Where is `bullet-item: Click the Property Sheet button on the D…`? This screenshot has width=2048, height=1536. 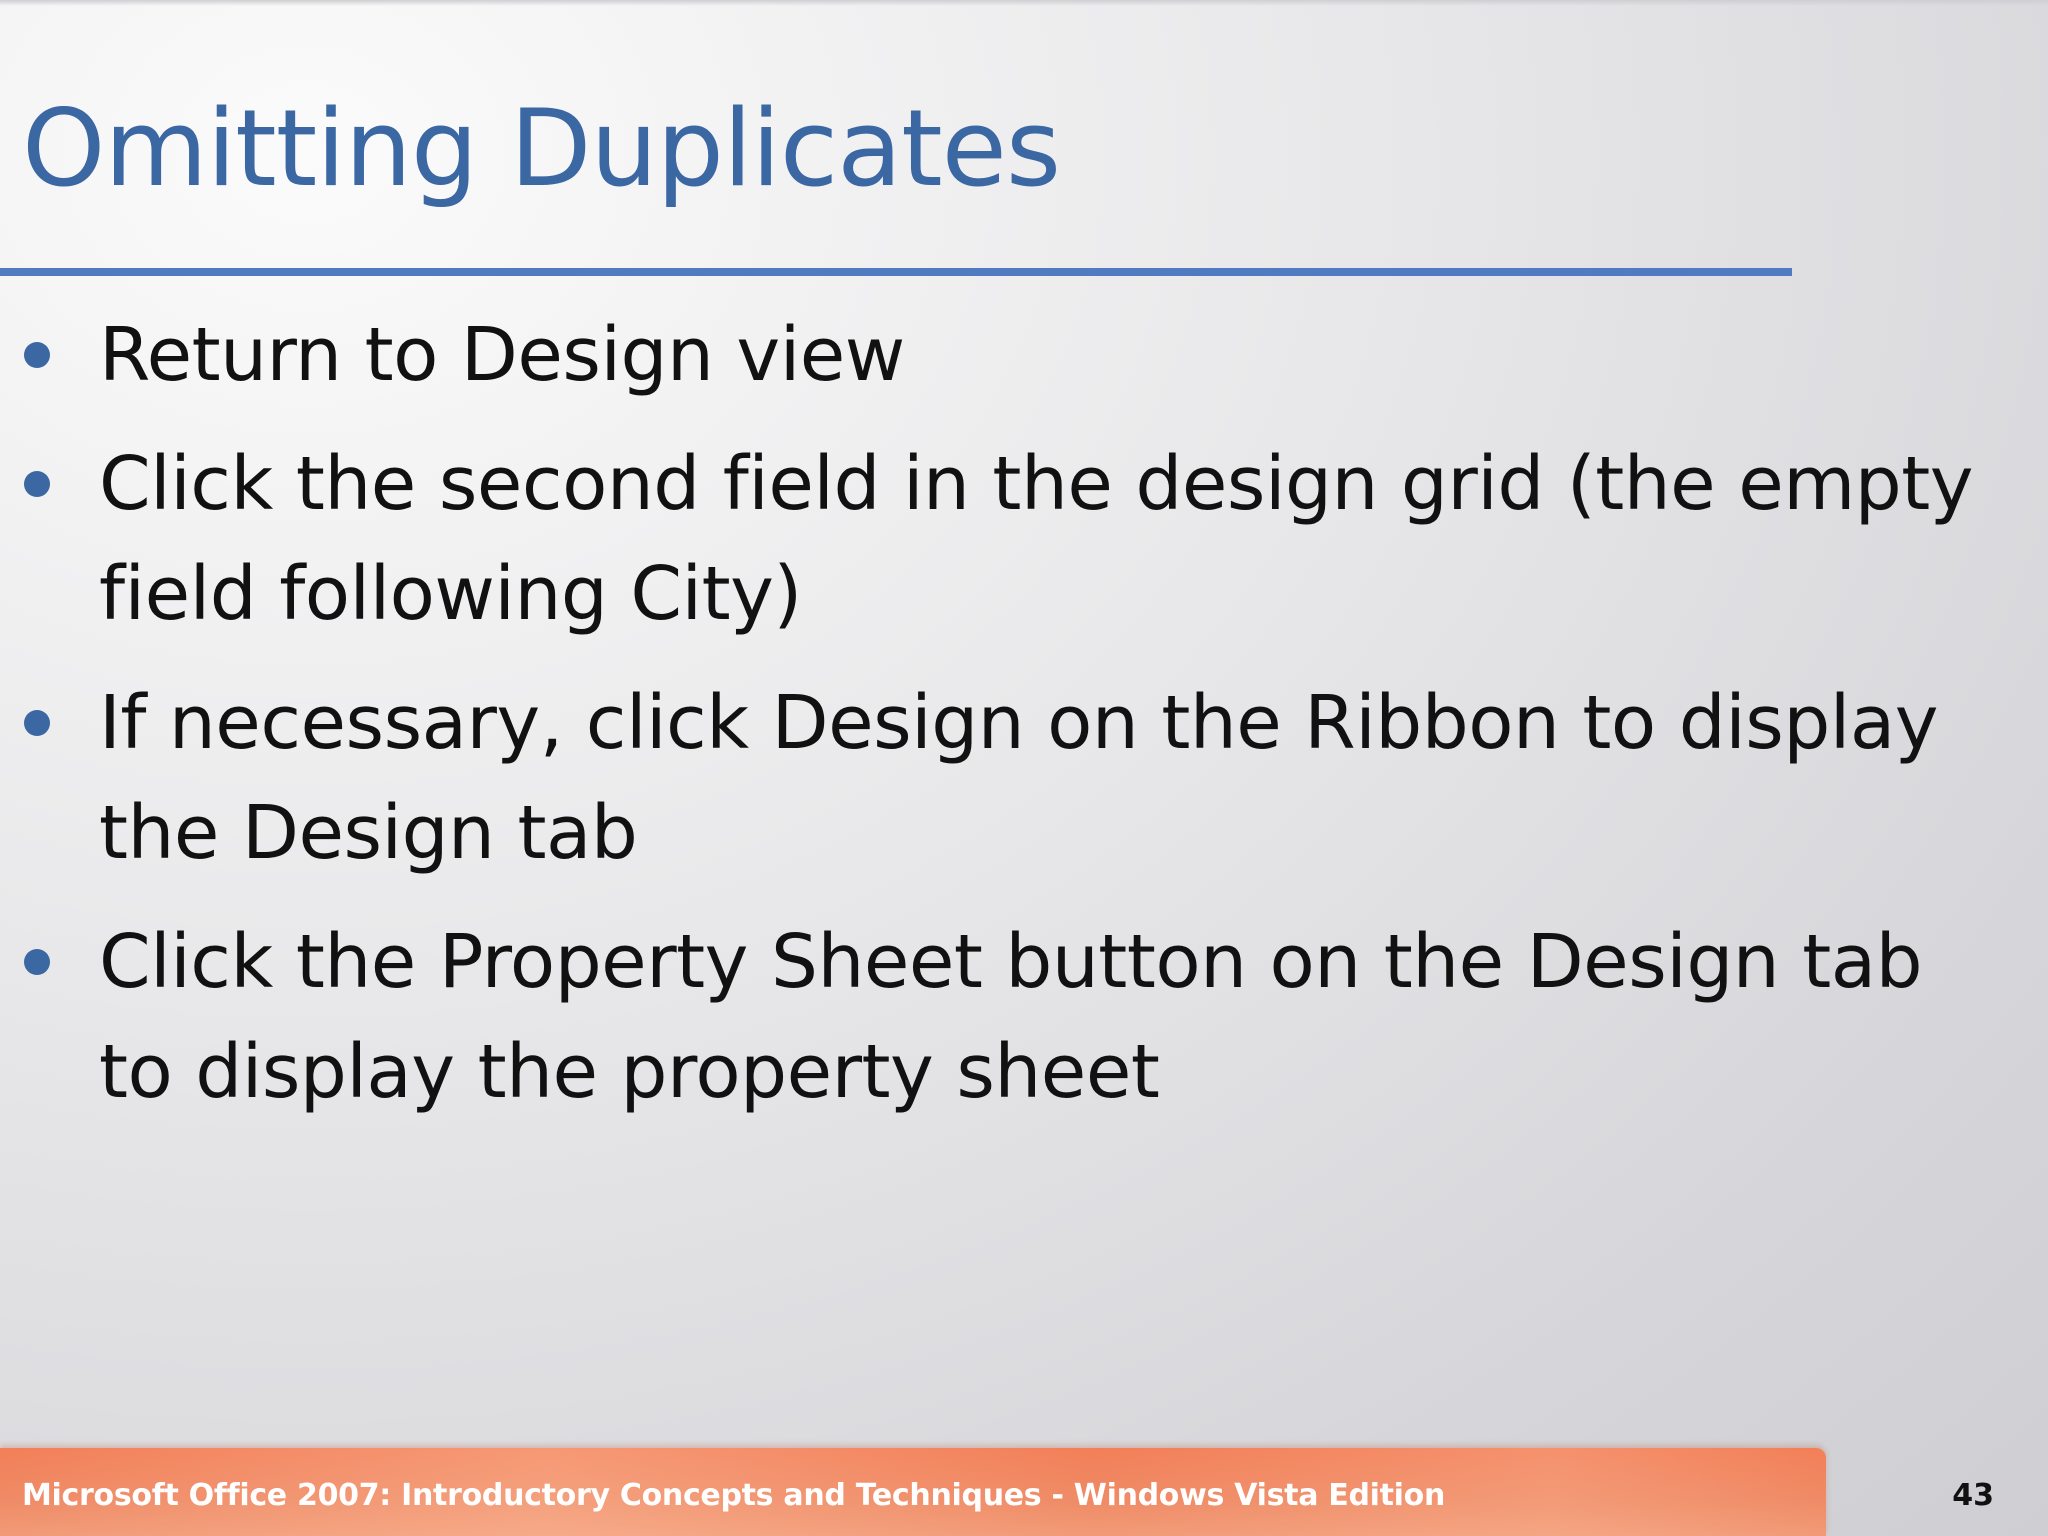 bullet-item: Click the Property Sheet button on the D… is located at coordinates (995, 1017).